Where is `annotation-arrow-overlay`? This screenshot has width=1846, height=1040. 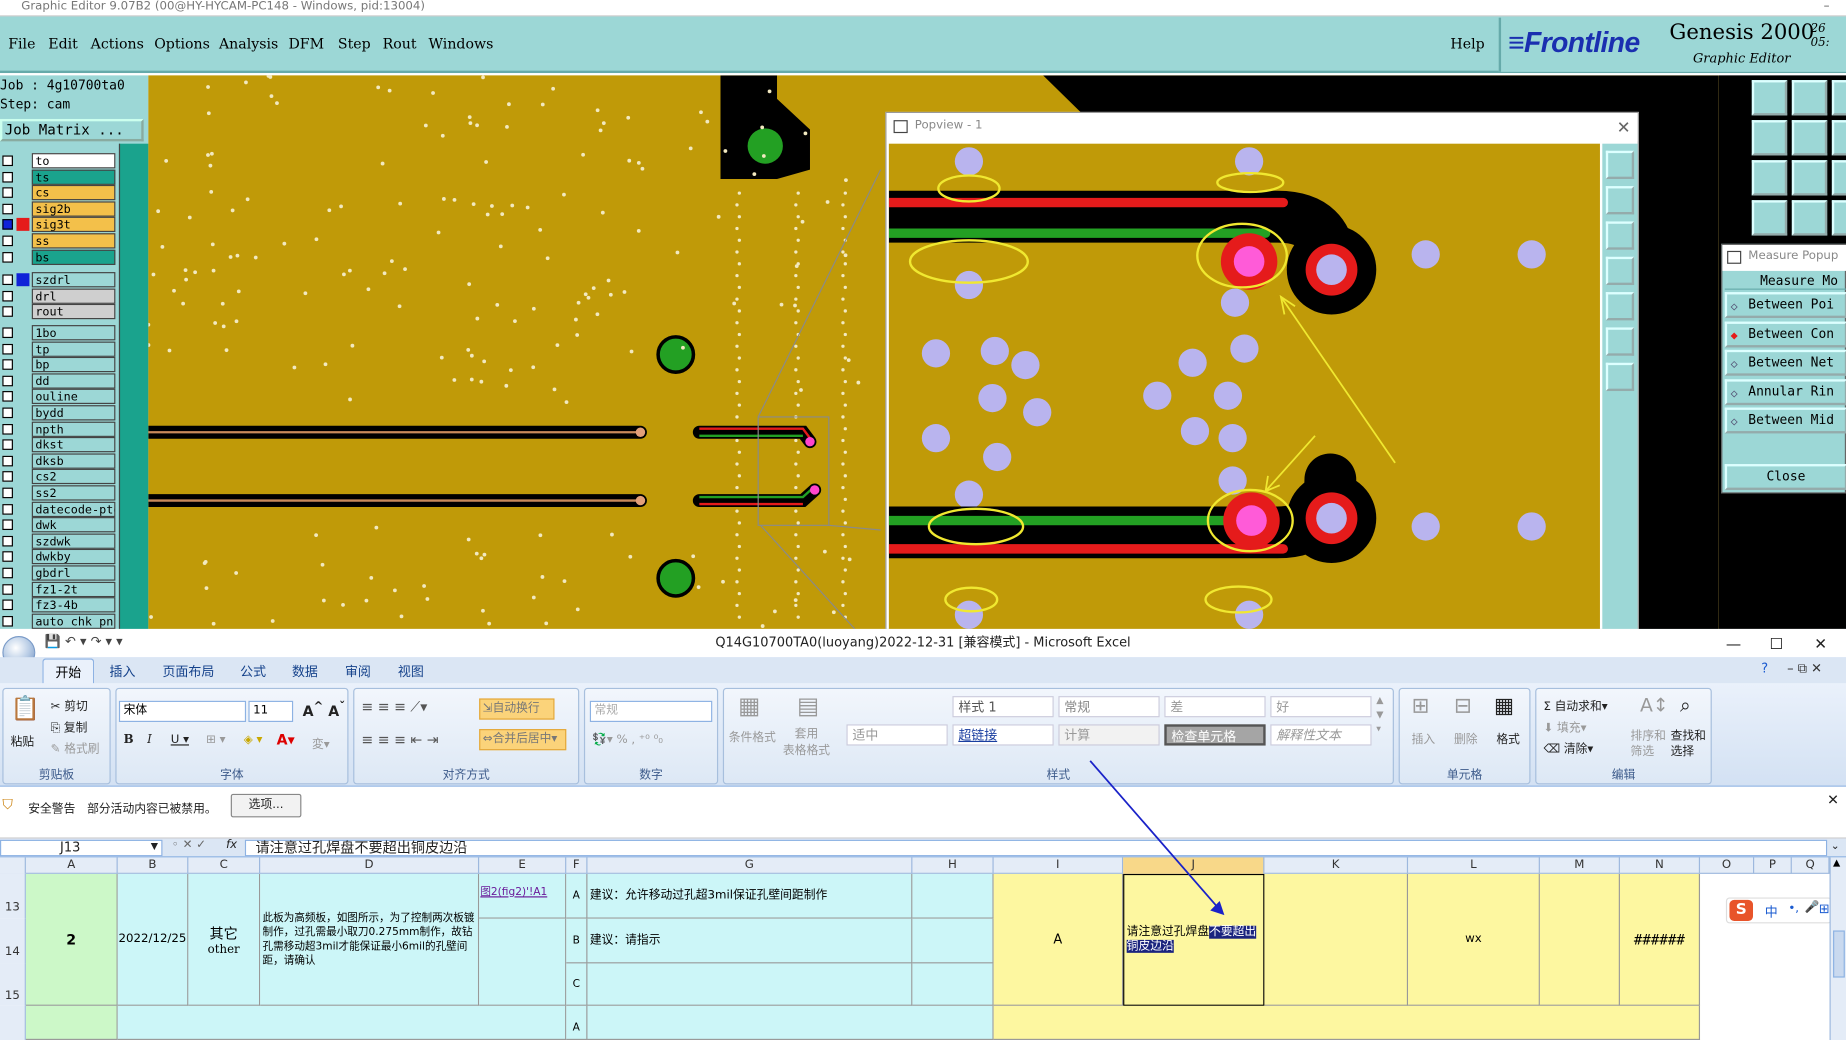 annotation-arrow-overlay is located at coordinates (1157, 838).